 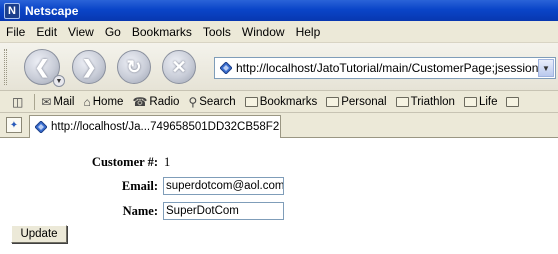 I want to click on menu-window: Window, so click(x=263, y=32).